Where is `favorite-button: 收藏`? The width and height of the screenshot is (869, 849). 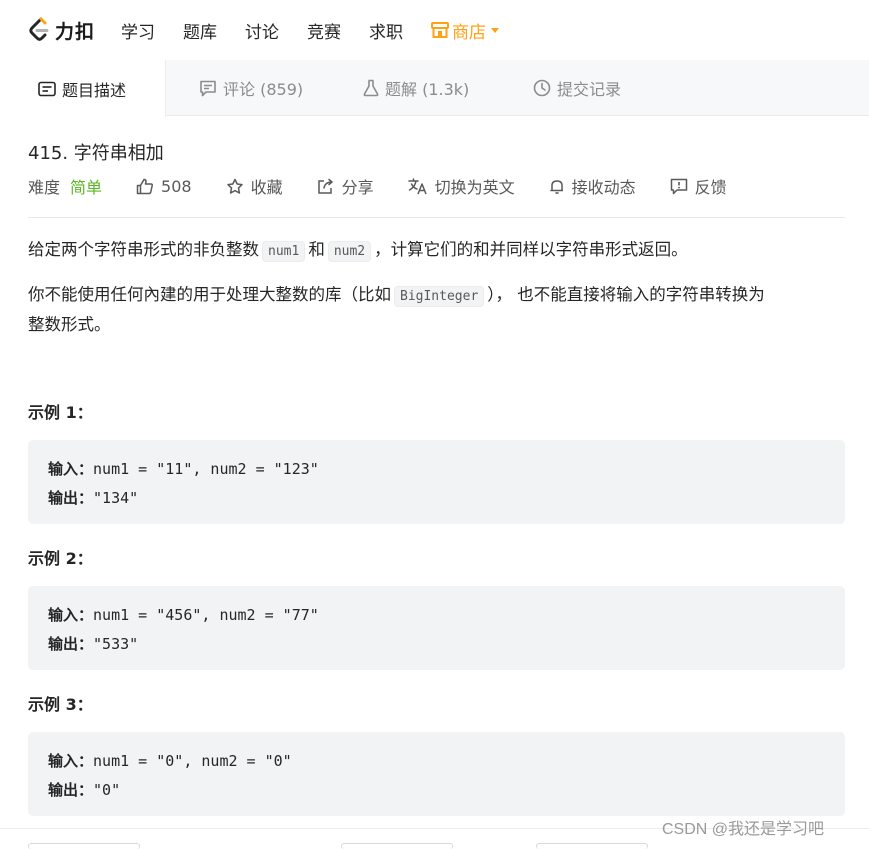 favorite-button: 收藏 is located at coordinates (254, 186).